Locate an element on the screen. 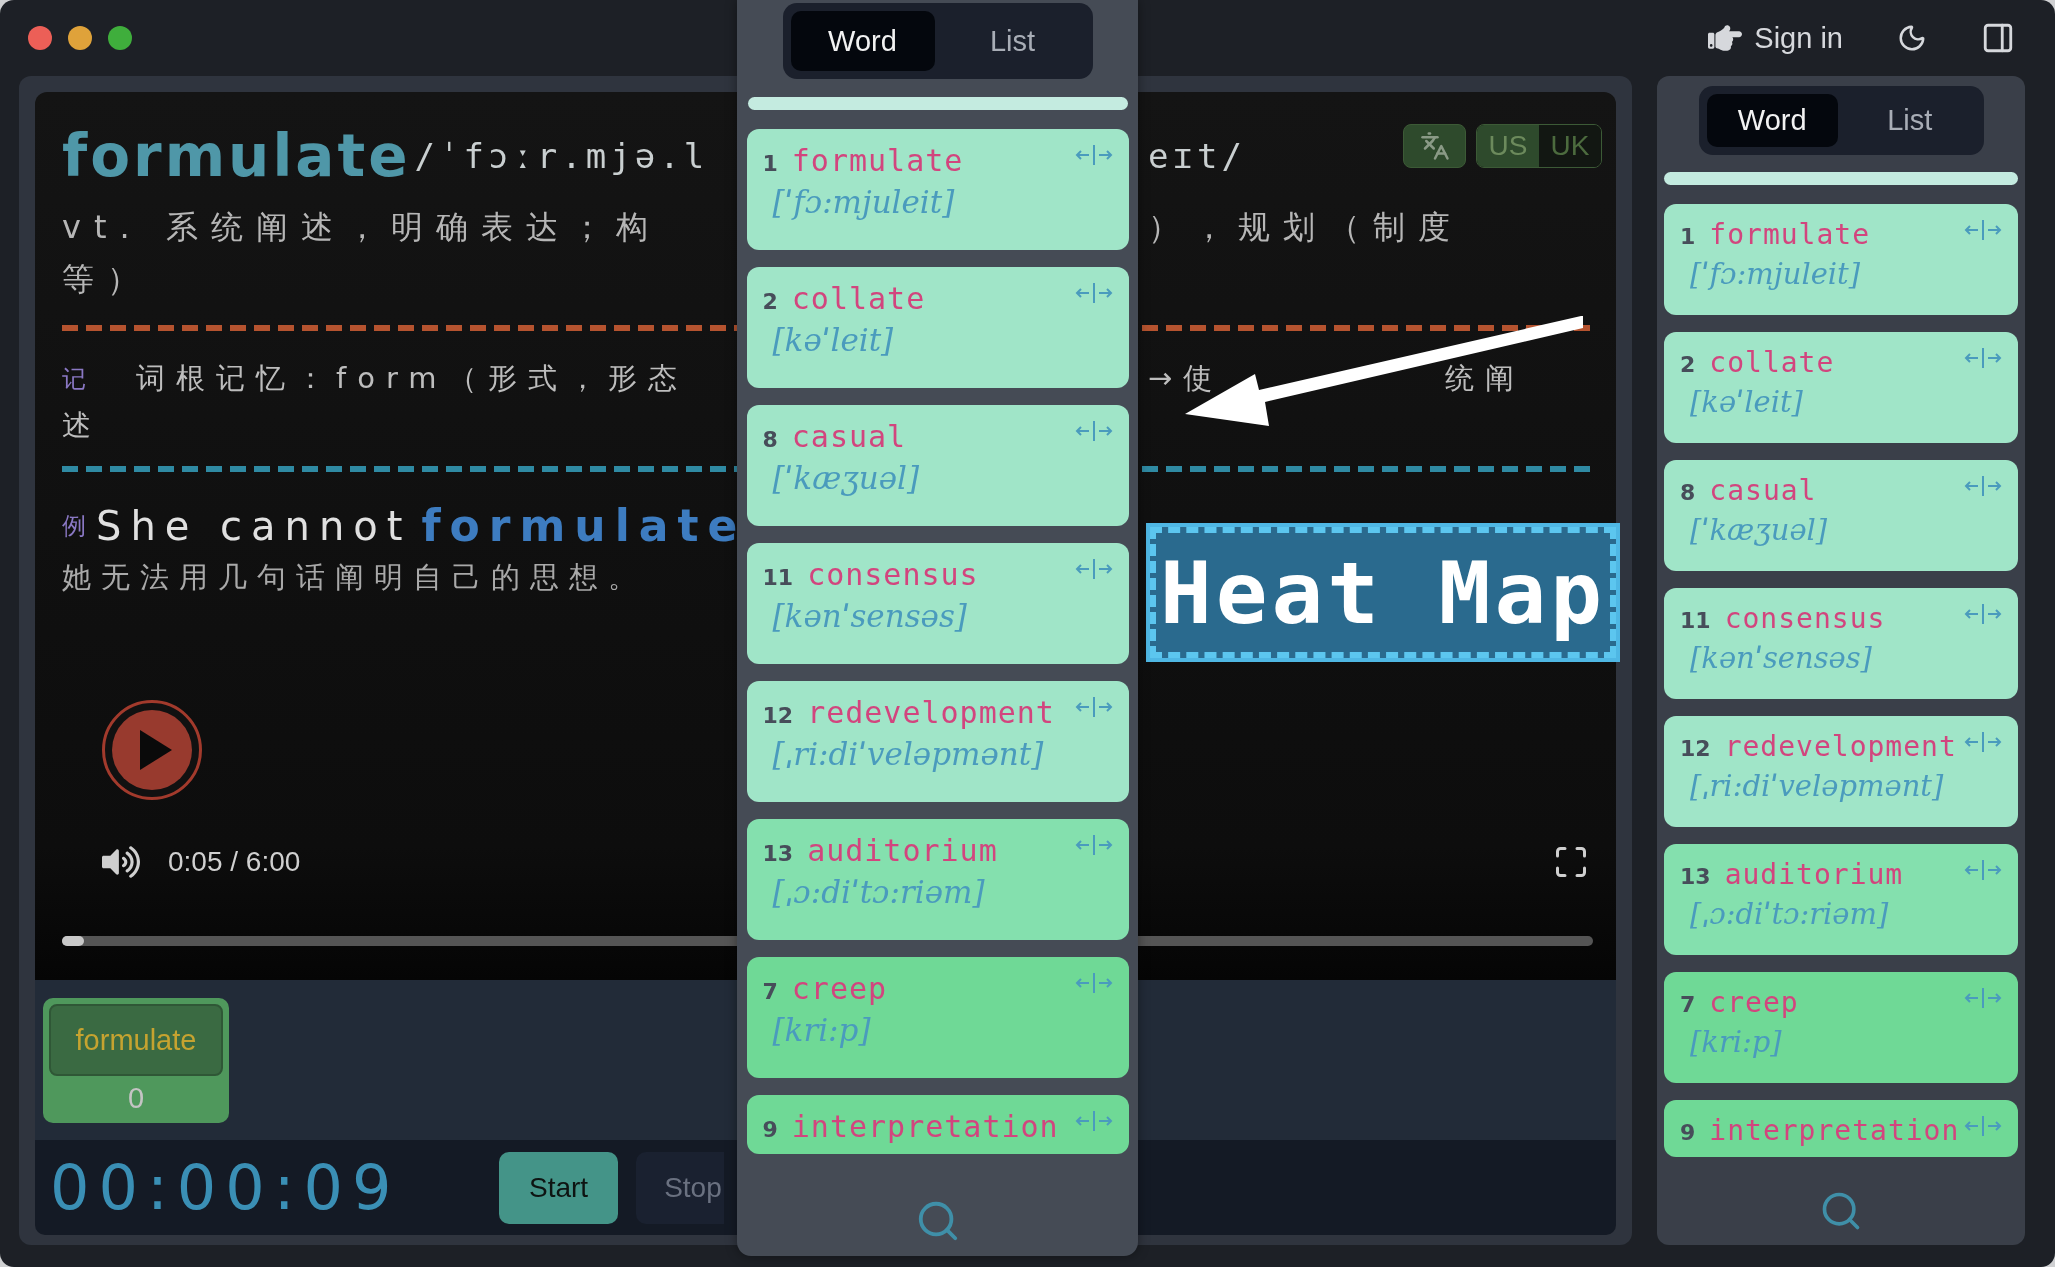  sign-in-button: Sign in is located at coordinates (1775, 38).